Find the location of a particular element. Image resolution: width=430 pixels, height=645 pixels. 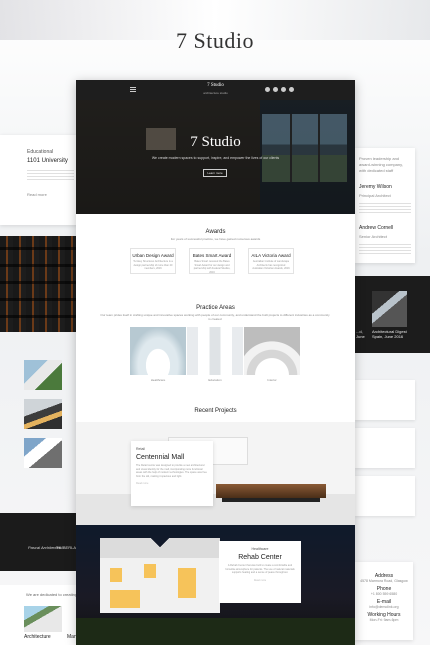

practice-label: Healthcare is located at coordinates (158, 380).